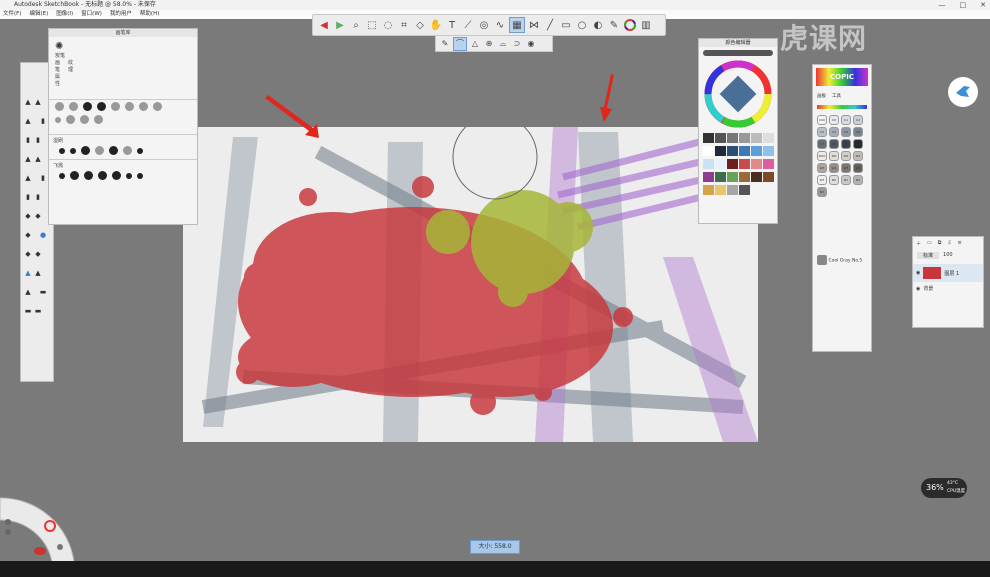  I want to click on perspective-icon: △, so click(475, 44).